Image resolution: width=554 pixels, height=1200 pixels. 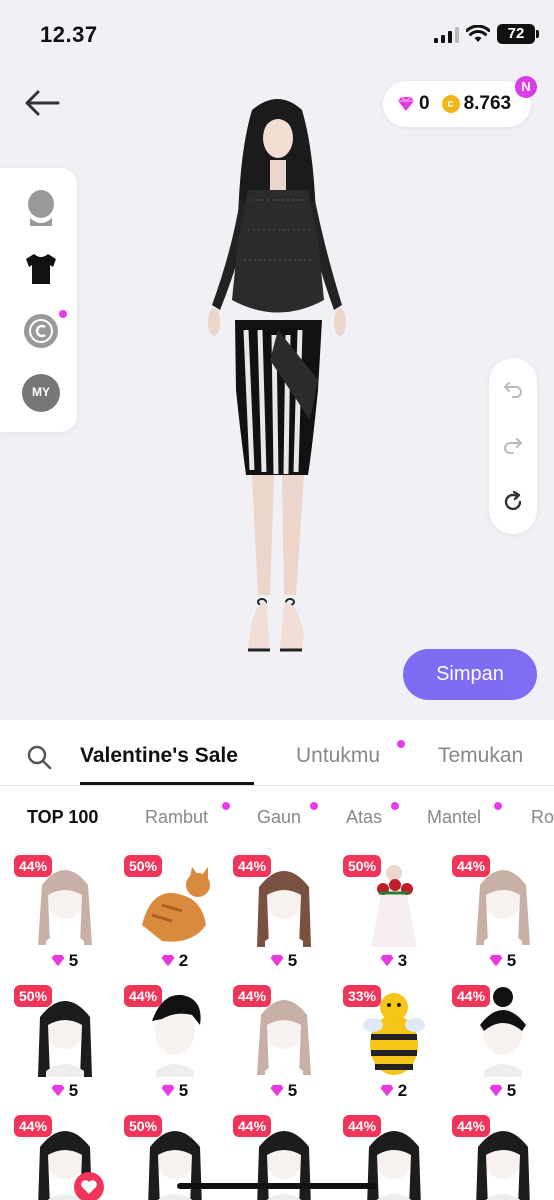 I want to click on gem-count: 0, so click(x=424, y=103).